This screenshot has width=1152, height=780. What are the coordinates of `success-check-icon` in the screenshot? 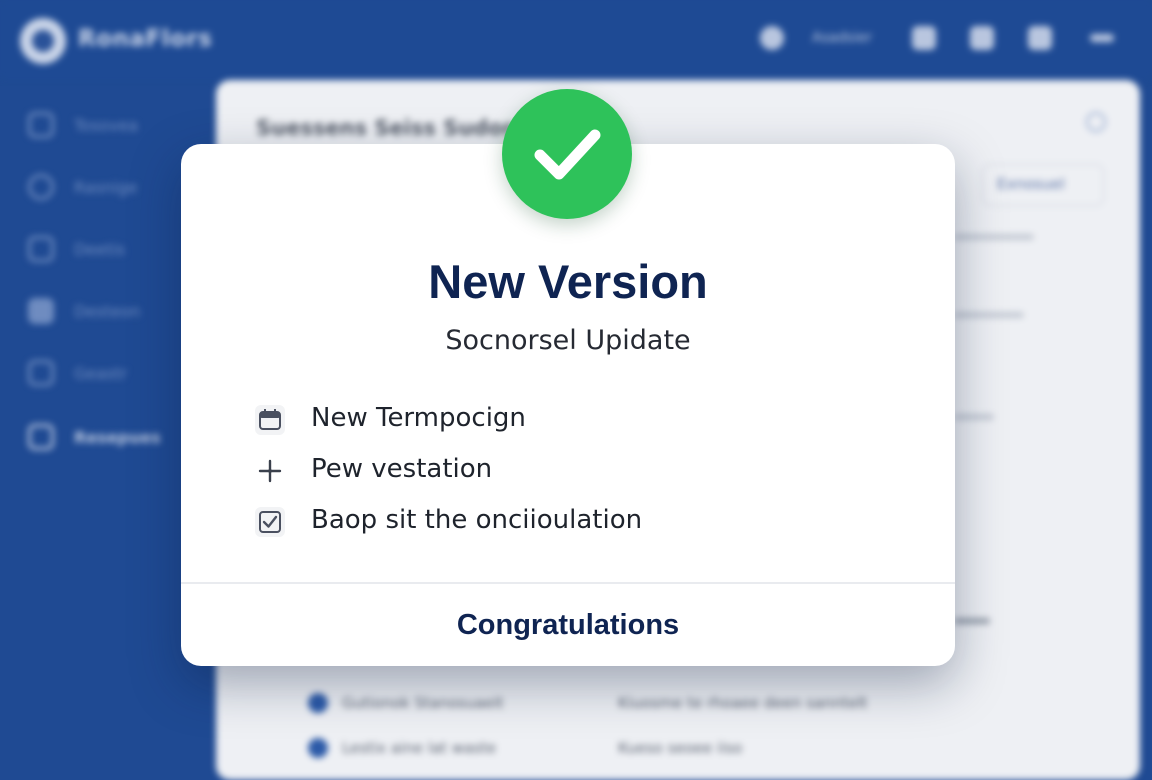 It's located at (567, 154).